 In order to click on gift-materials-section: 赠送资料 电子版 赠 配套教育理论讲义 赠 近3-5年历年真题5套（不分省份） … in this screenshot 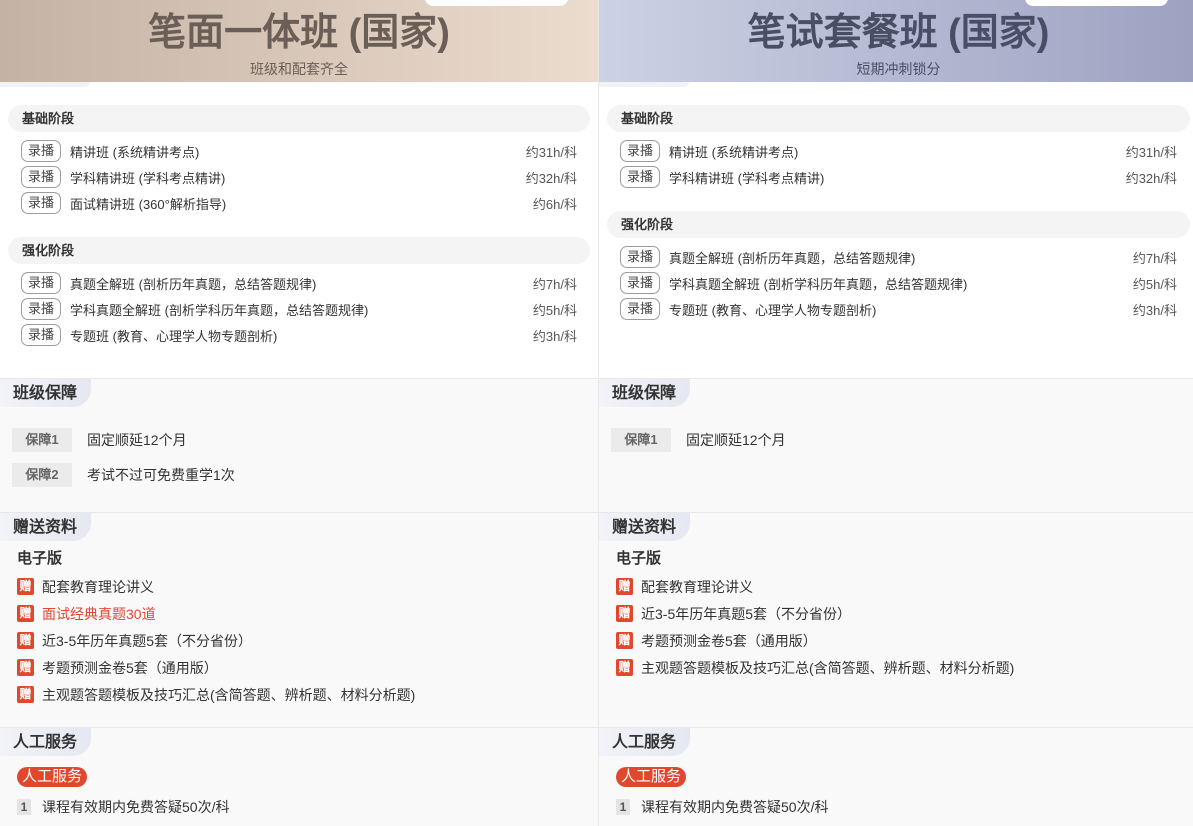, I will do `click(896, 620)`.